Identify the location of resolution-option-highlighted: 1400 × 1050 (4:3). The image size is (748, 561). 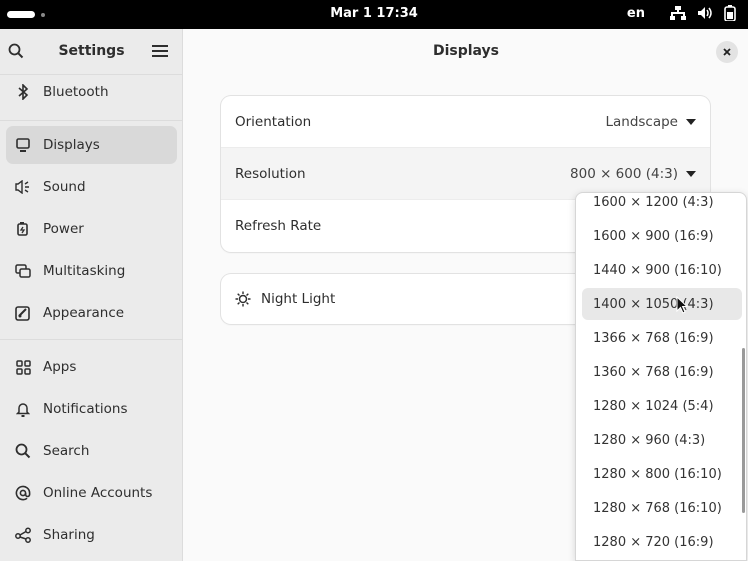
(662, 304).